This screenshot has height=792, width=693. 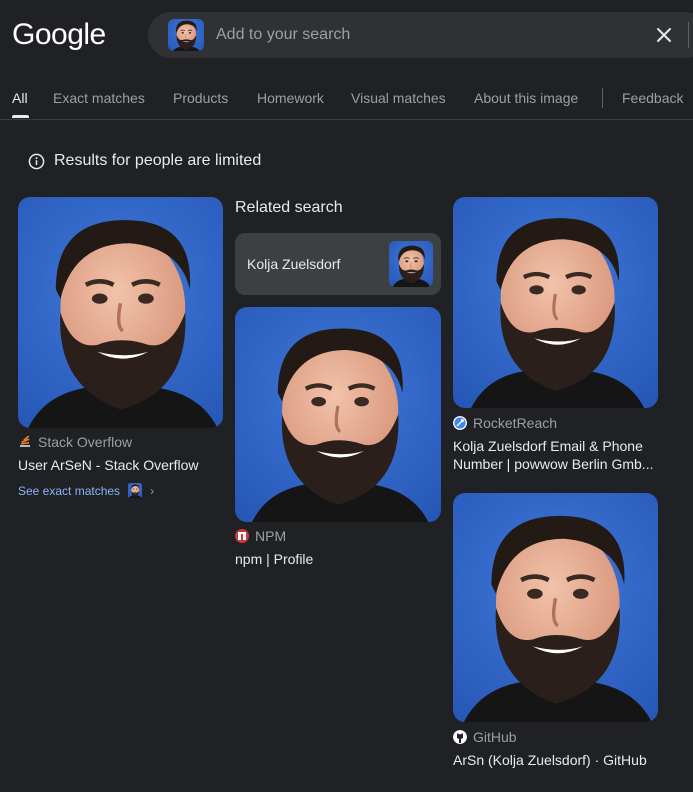 I want to click on google-logo: Google, so click(x=59, y=35).